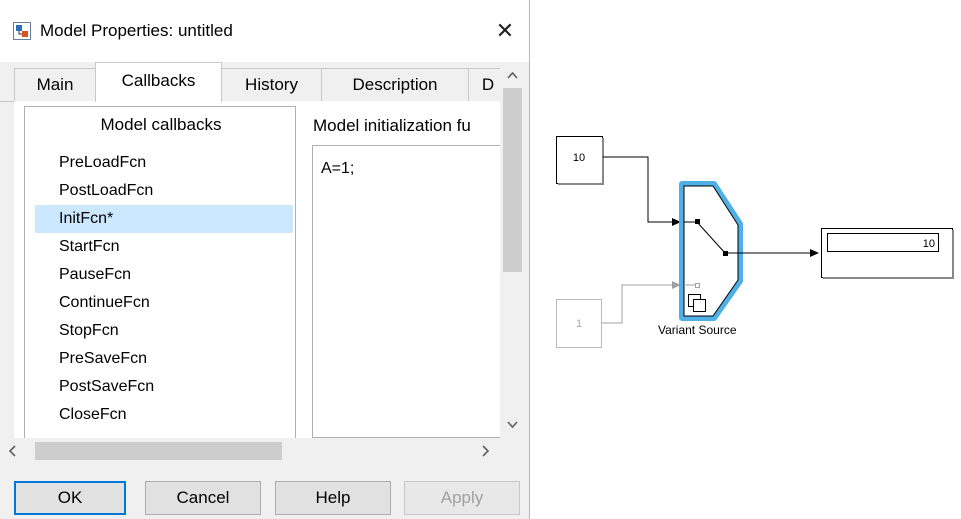 Image resolution: width=961 pixels, height=519 pixels. What do you see at coordinates (161, 124) in the screenshot?
I see `callbacks-list-header: Model callbacks` at bounding box center [161, 124].